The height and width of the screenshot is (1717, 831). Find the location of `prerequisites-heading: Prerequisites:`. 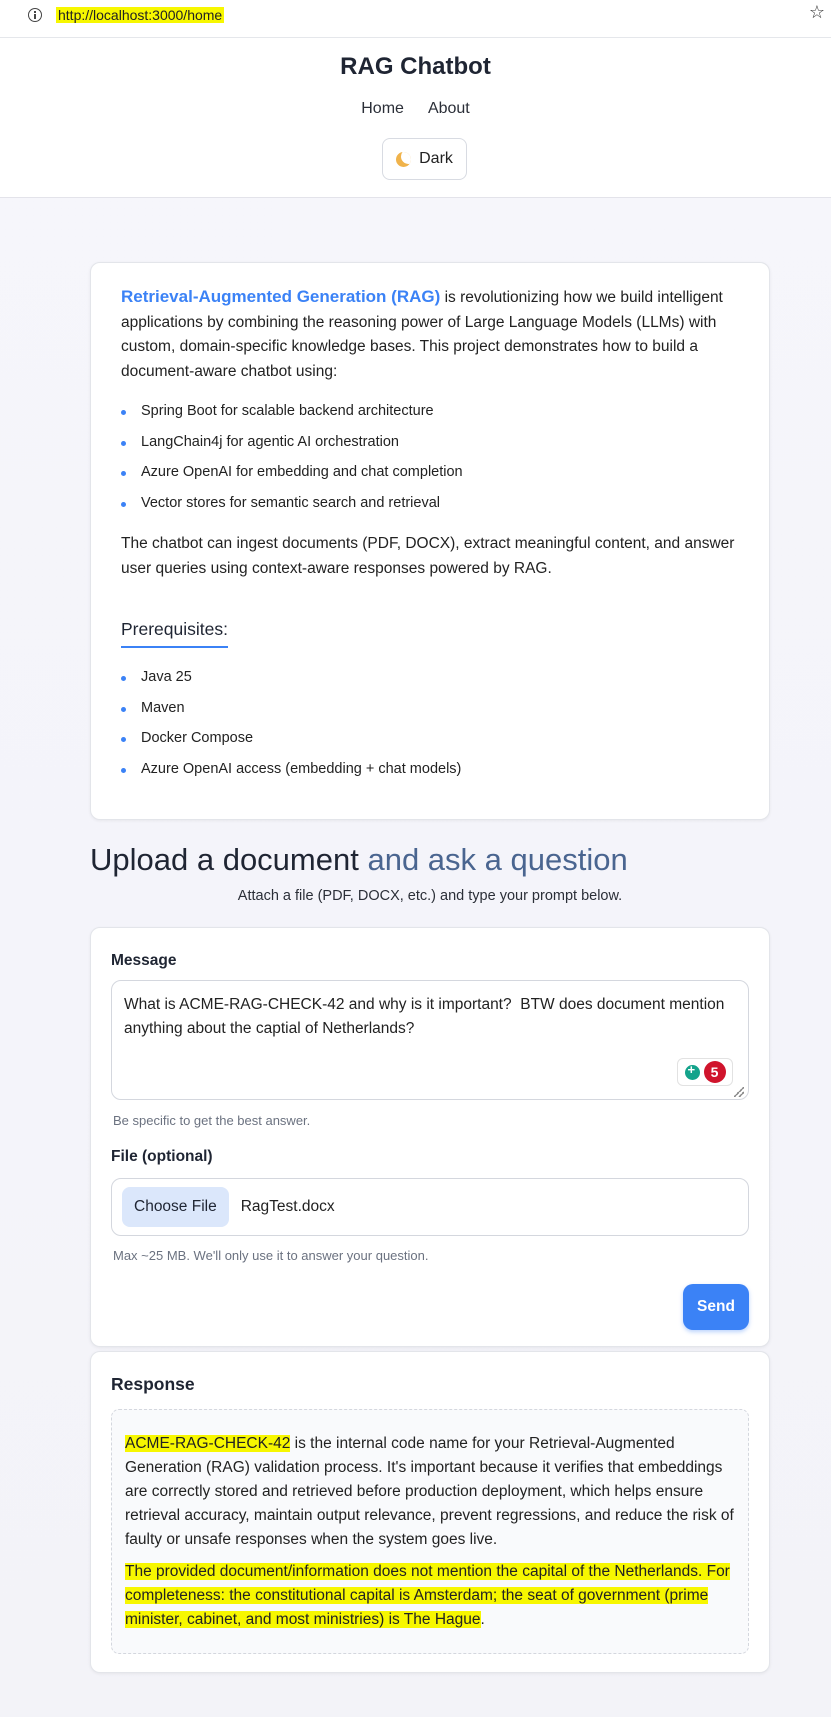

prerequisites-heading: Prerequisites: is located at coordinates (174, 633).